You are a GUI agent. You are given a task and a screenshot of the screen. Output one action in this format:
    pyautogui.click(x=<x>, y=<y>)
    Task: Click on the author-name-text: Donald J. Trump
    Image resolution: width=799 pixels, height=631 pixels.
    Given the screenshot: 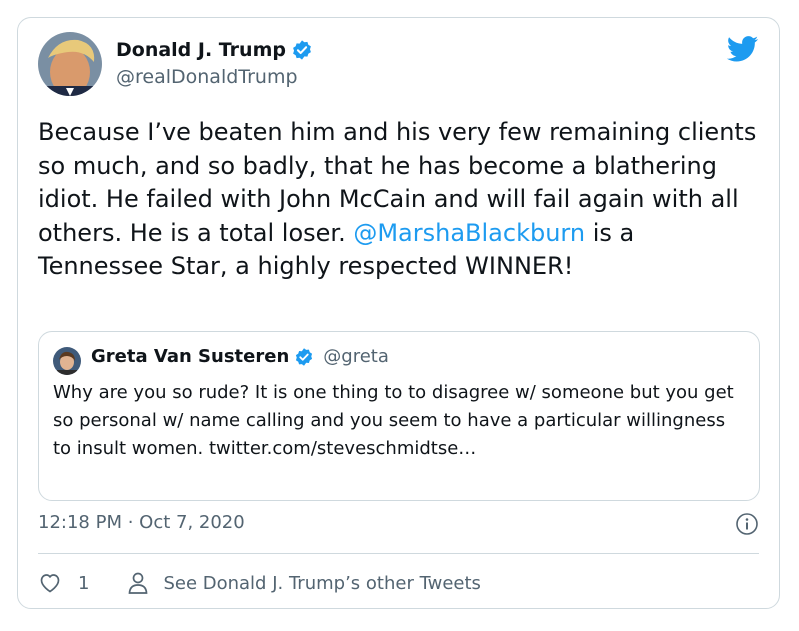 What is the action you would take?
    pyautogui.click(x=201, y=50)
    